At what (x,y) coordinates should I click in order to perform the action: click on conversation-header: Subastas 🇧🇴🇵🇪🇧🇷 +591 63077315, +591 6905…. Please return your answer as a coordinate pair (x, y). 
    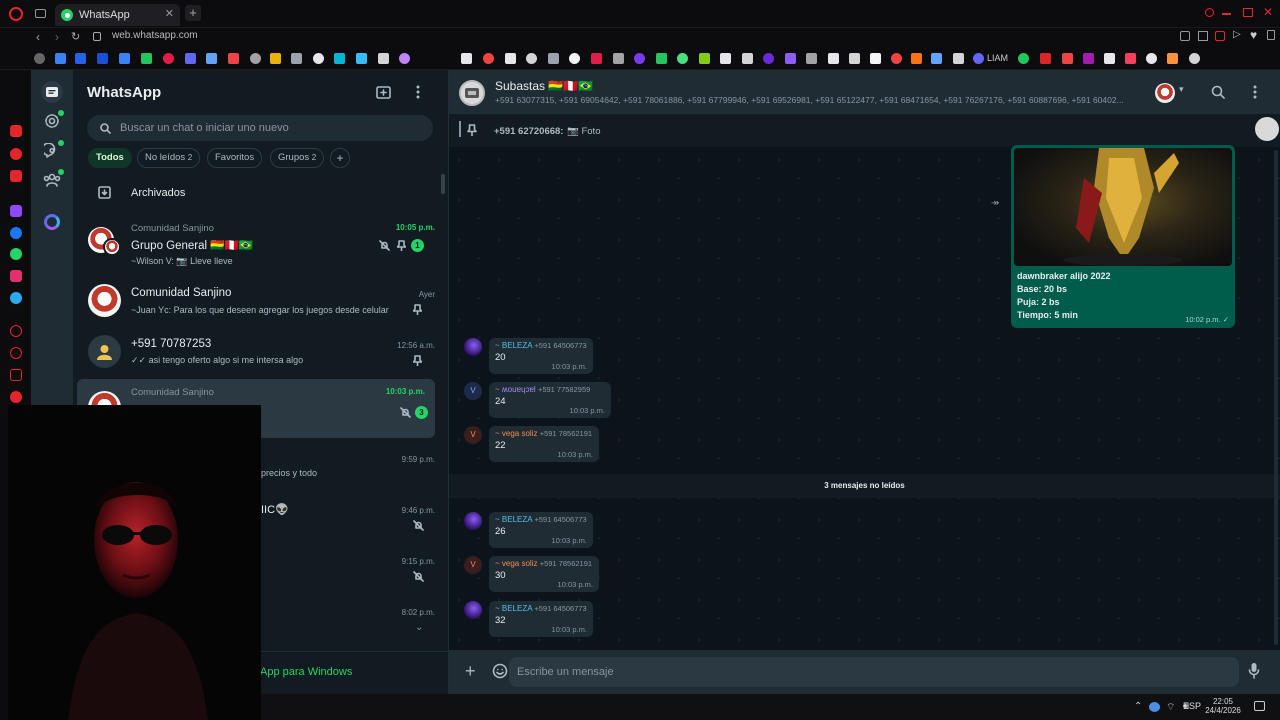
    Looking at the image, I should click on (864, 92).